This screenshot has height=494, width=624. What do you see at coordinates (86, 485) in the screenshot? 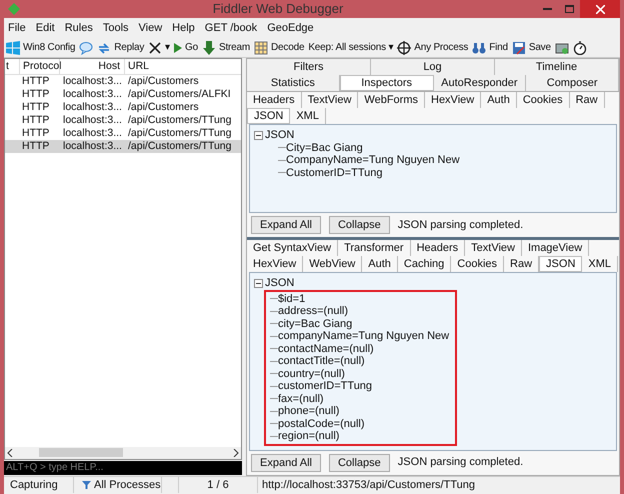
I see `filter-icon` at bounding box center [86, 485].